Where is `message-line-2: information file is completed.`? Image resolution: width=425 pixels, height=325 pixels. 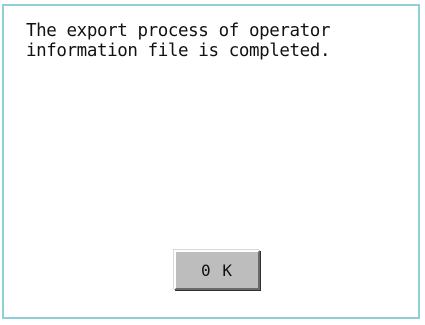 message-line-2: information file is completed. is located at coordinates (178, 51).